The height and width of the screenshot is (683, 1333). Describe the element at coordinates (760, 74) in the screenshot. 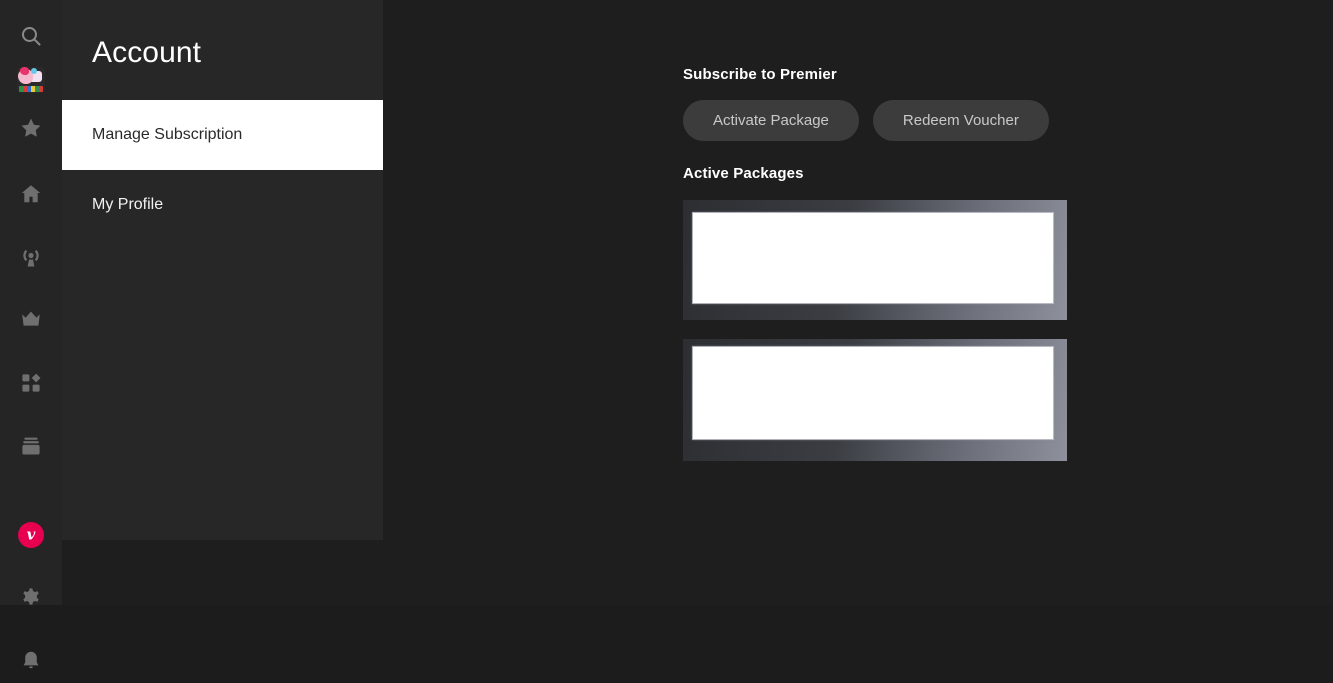

I see `subscribe-to-premier-heading: Subscribe to Premier` at that location.